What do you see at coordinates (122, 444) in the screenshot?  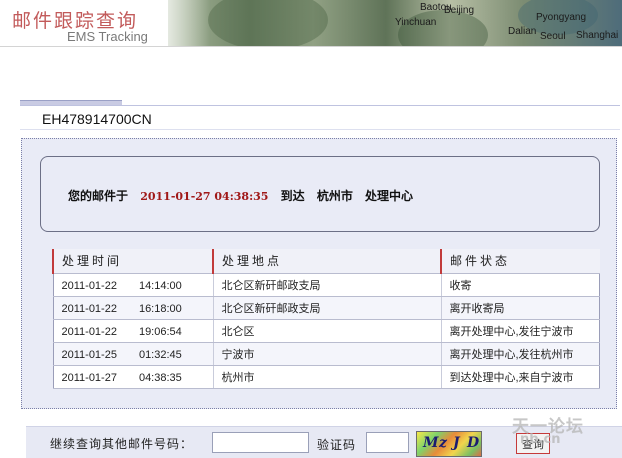 I see `query-label: 继续查询其他邮件号码：` at bounding box center [122, 444].